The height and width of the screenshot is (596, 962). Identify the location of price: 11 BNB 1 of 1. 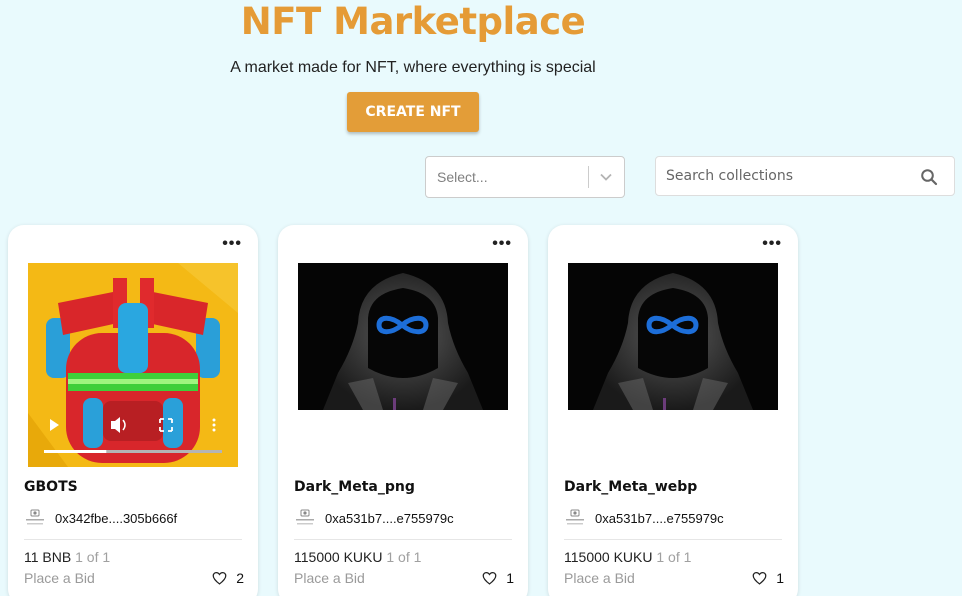
(67, 557).